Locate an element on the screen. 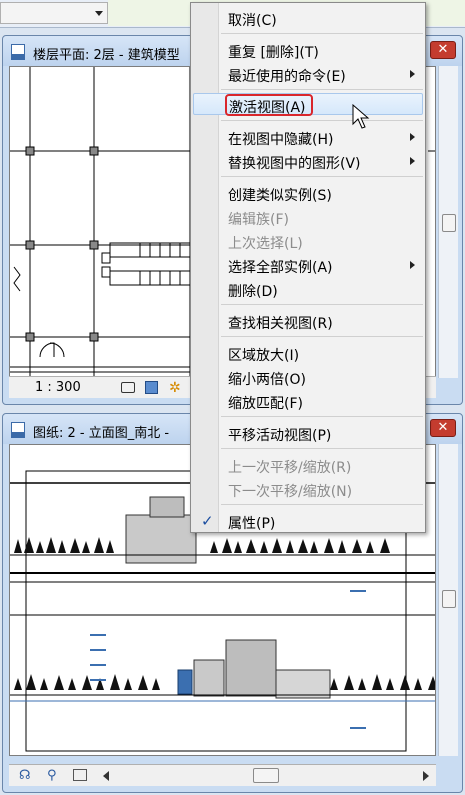  mouse-pointer-icon is located at coordinates (361, 116).